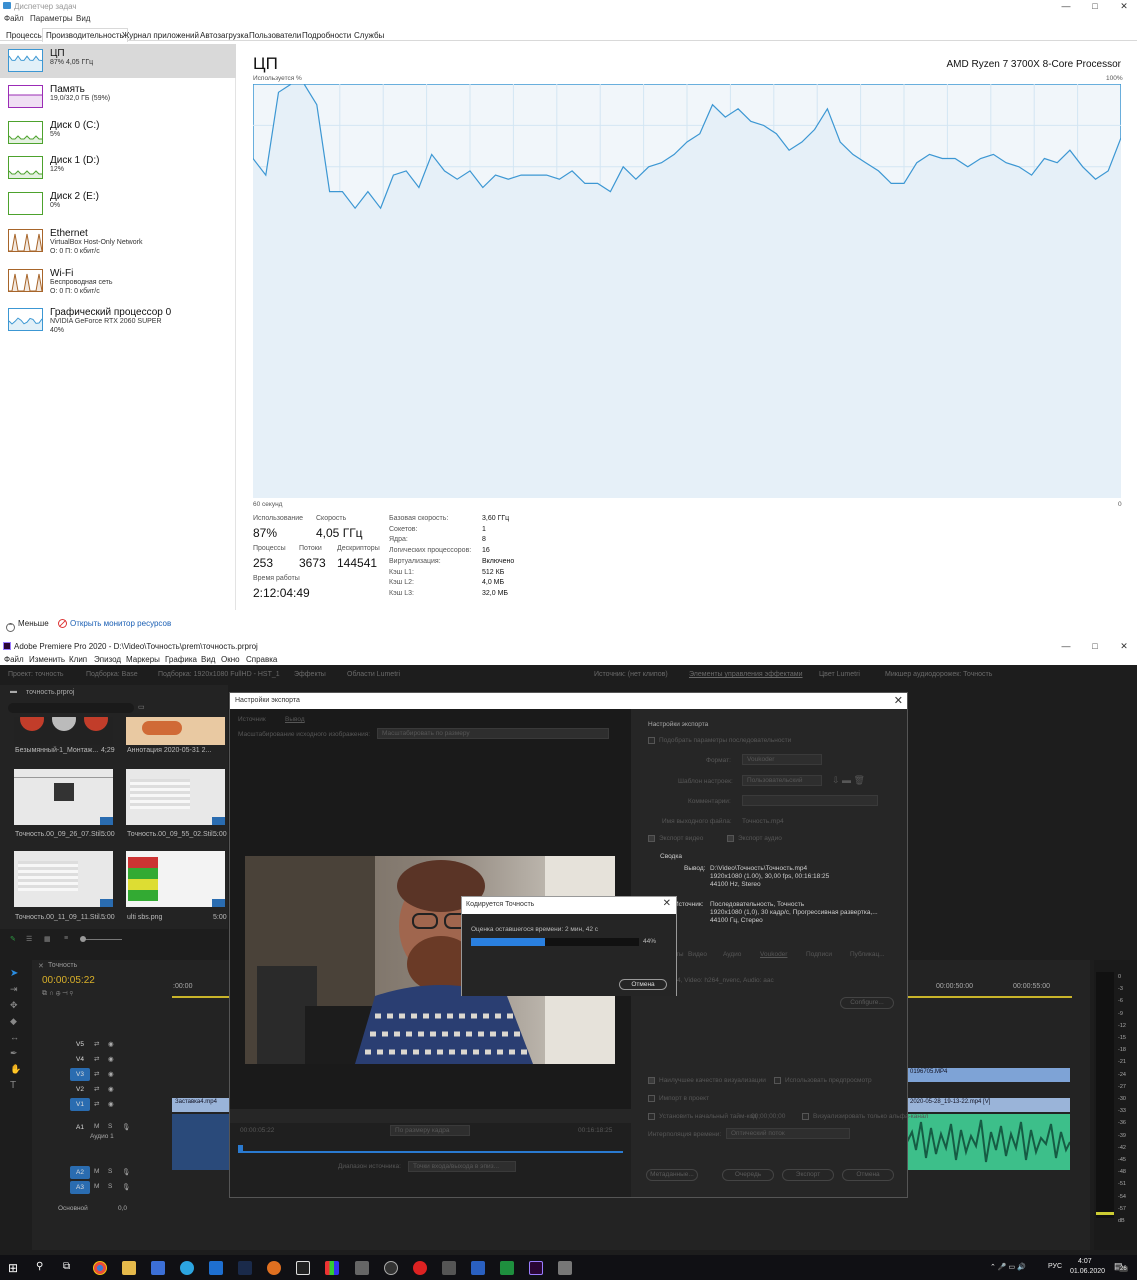  I want to click on audio-clip-a1, so click(988, 1142).